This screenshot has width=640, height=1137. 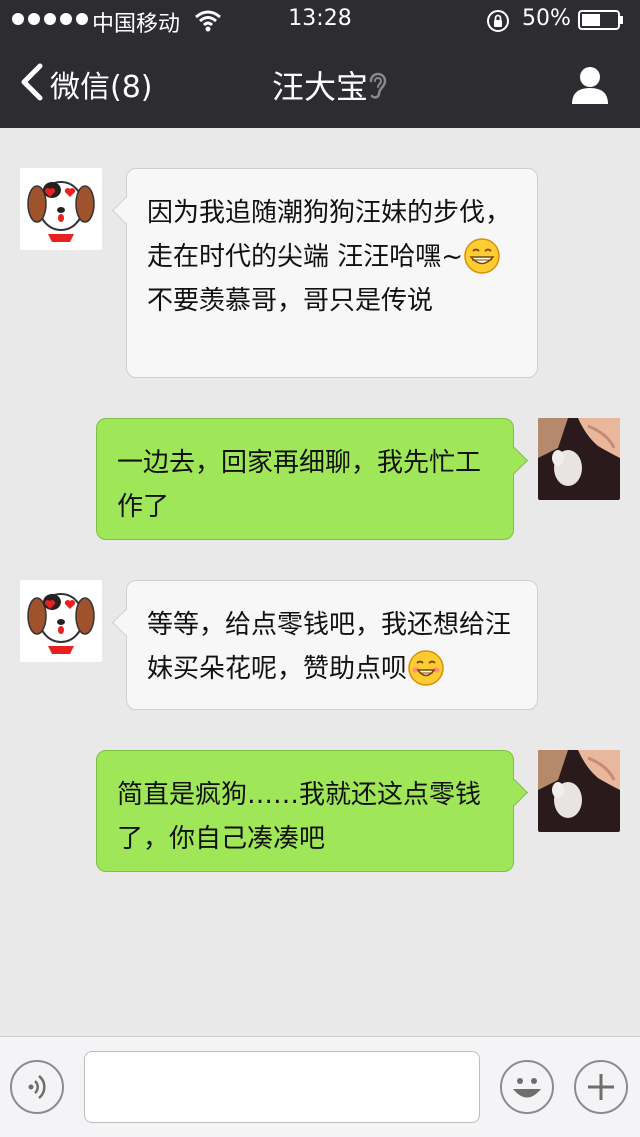 I want to click on navigation-bar: 微信(8) 汪大宝, so click(x=320, y=84).